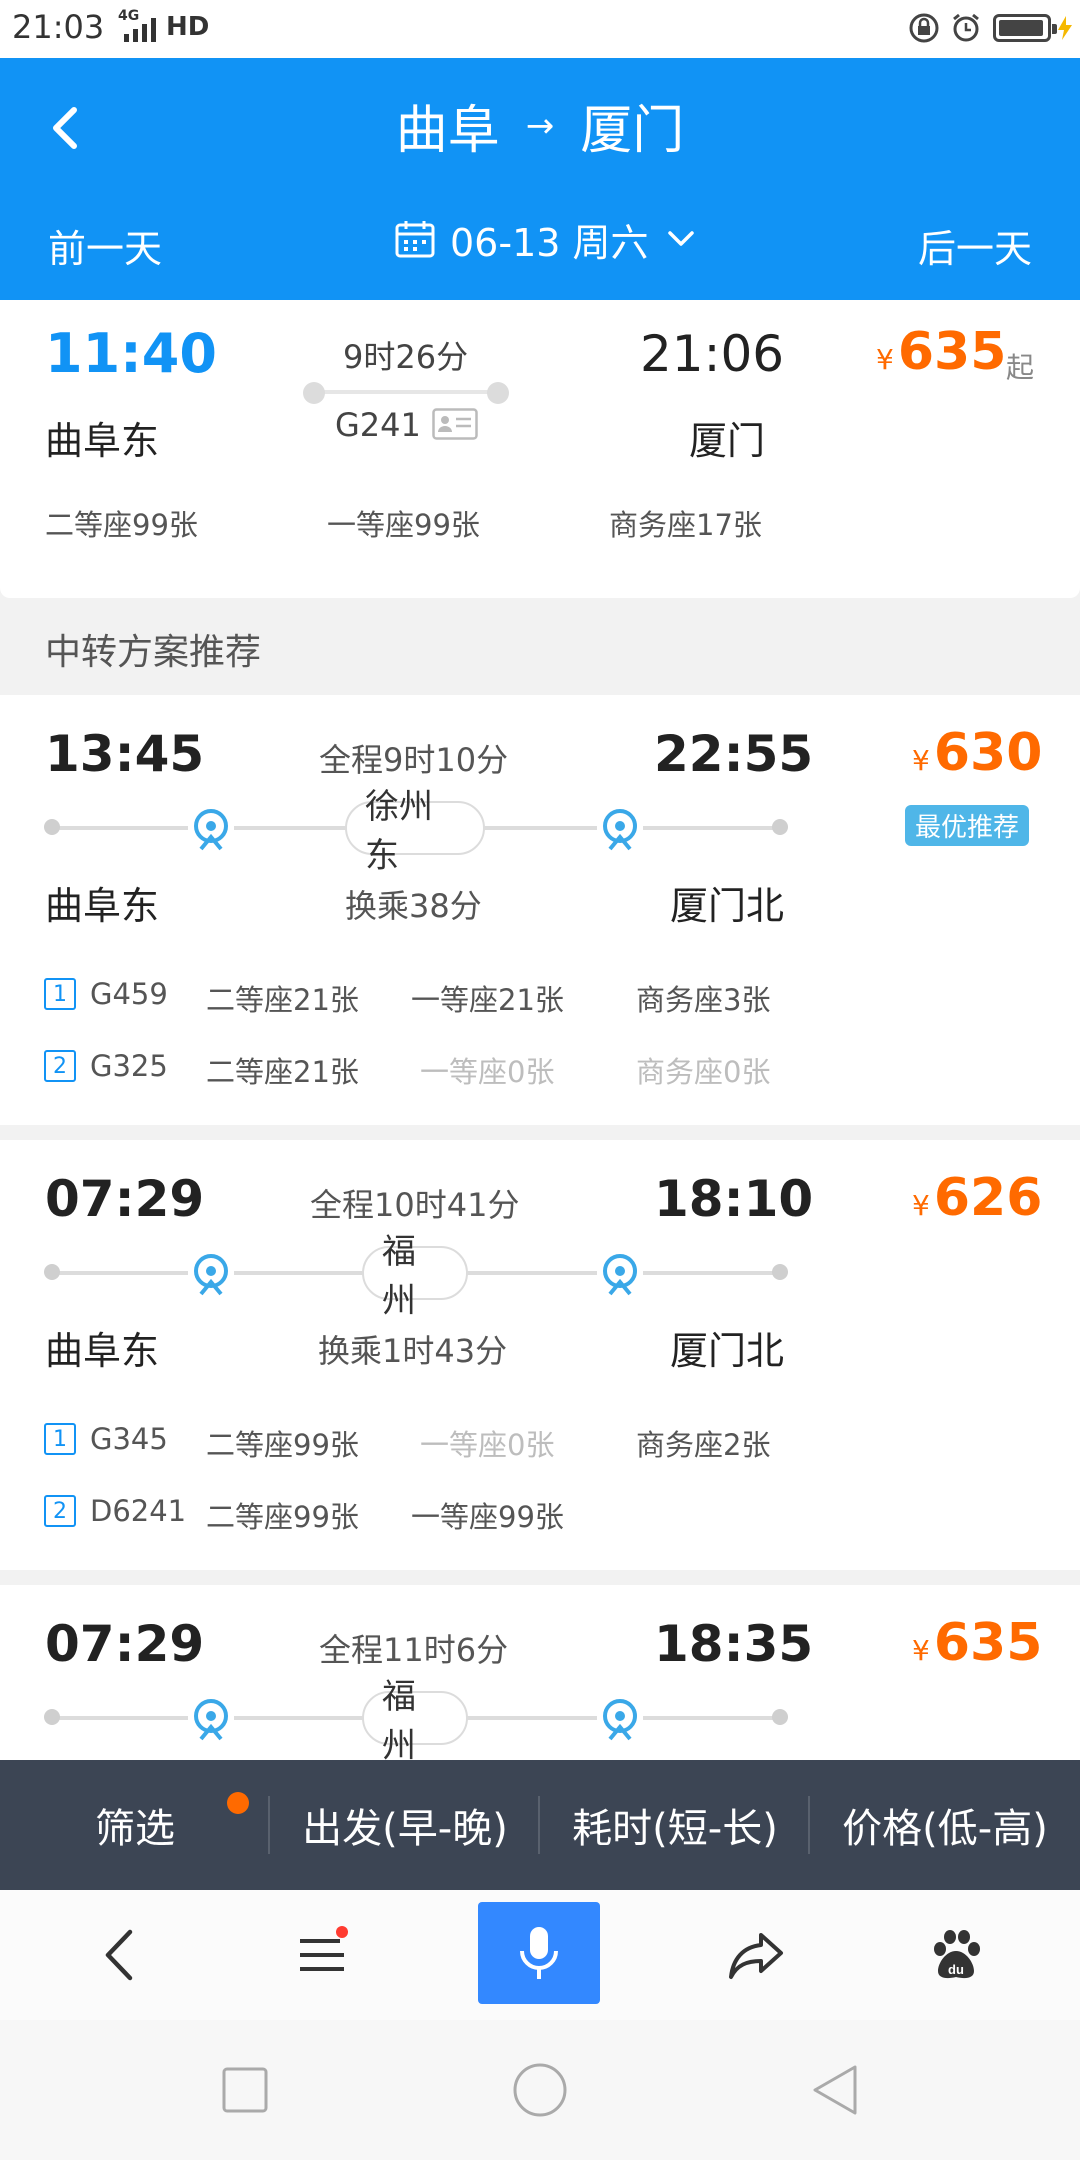 Image resolution: width=1080 pixels, height=2160 pixels. I want to click on system-navigation-bar, so click(540, 2090).